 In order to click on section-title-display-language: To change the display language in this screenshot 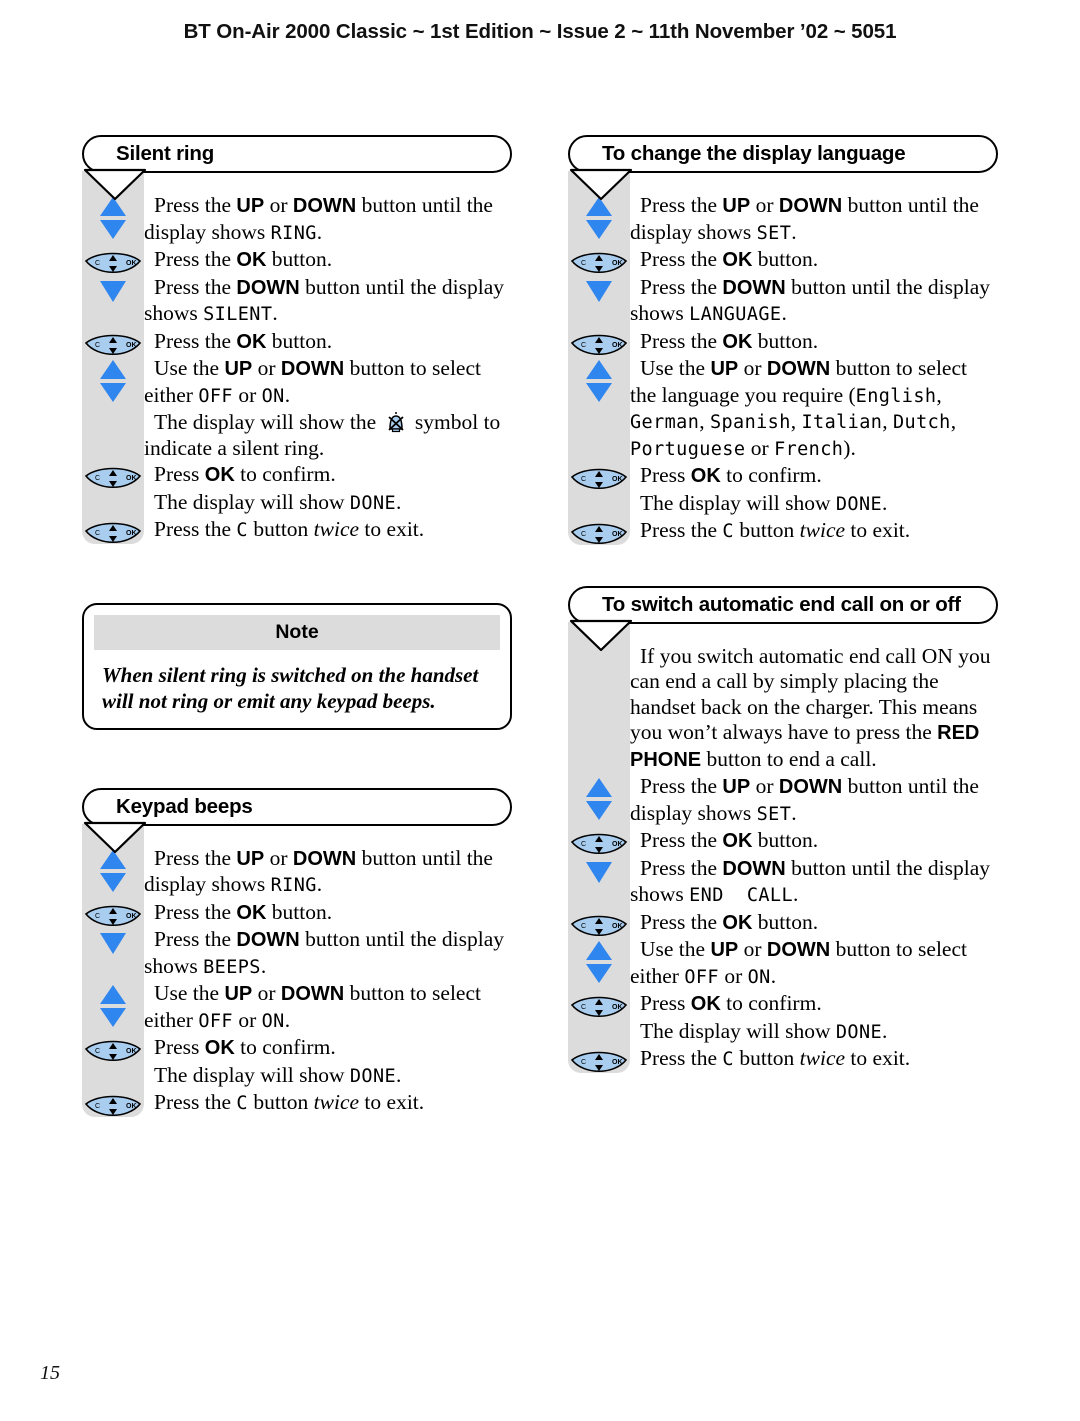, I will do `click(783, 154)`.